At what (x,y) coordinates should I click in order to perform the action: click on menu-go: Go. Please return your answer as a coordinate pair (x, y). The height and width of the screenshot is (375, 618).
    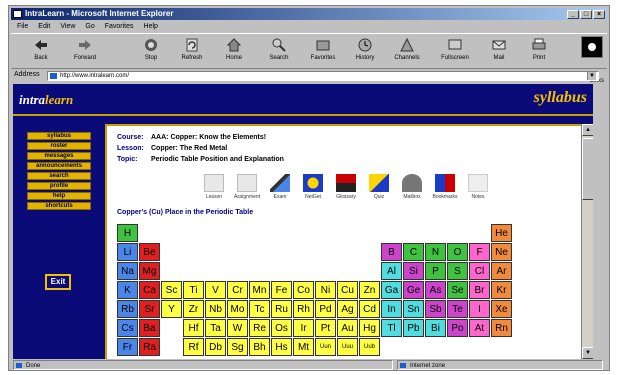
    Looking at the image, I should click on (89, 26).